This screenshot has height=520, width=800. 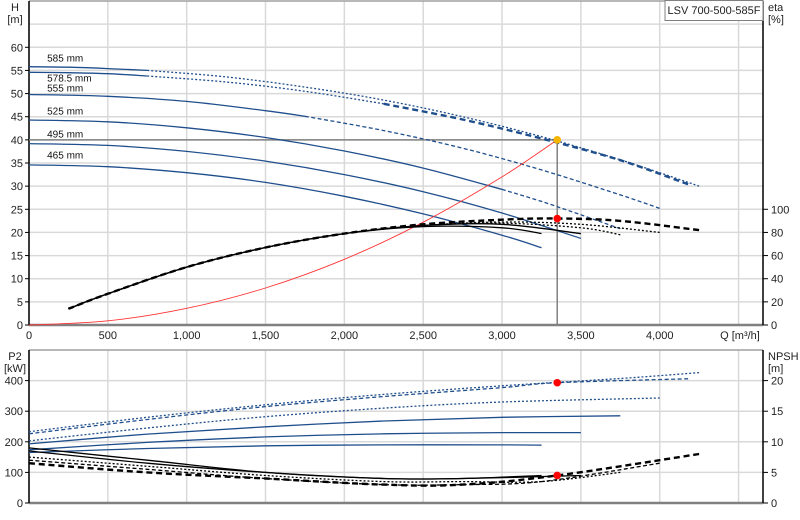 I want to click on tick-label: 500, so click(x=108, y=336).